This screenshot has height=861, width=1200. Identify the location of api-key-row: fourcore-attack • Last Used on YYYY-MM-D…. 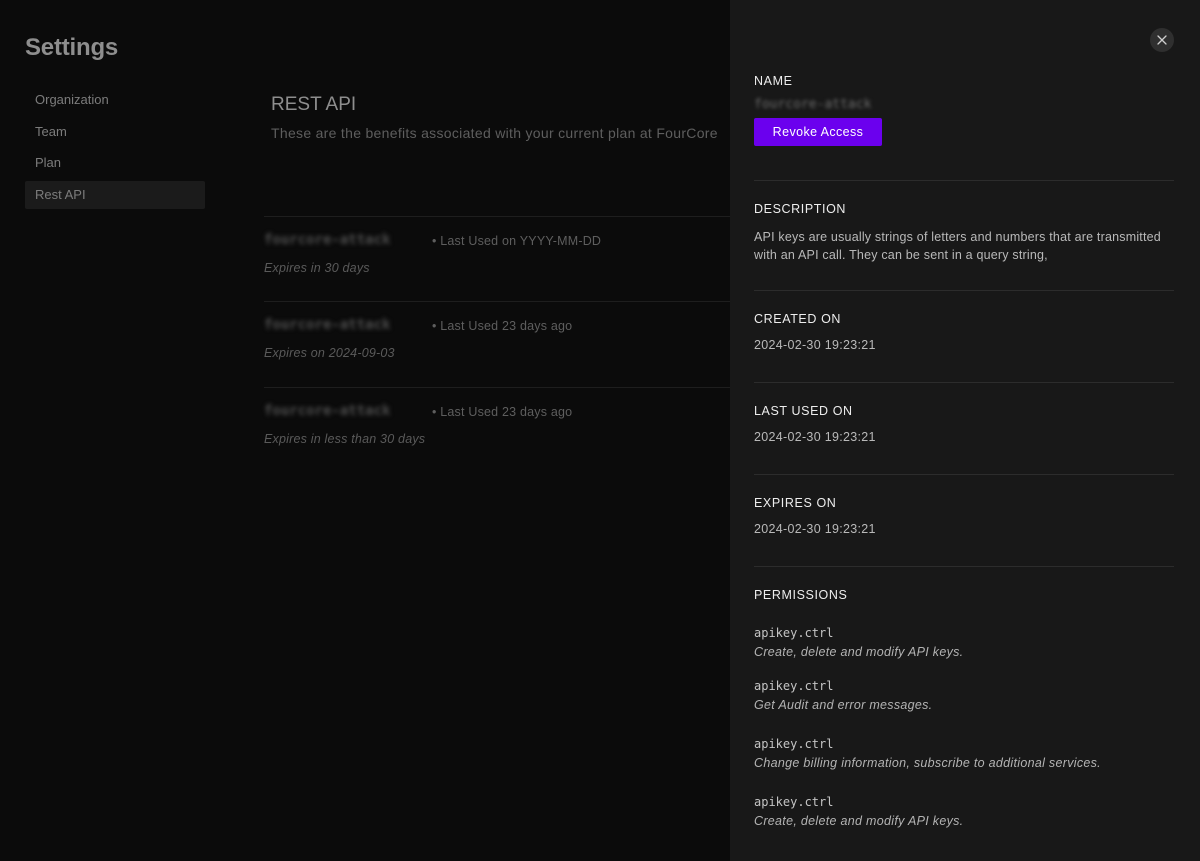
(497, 258).